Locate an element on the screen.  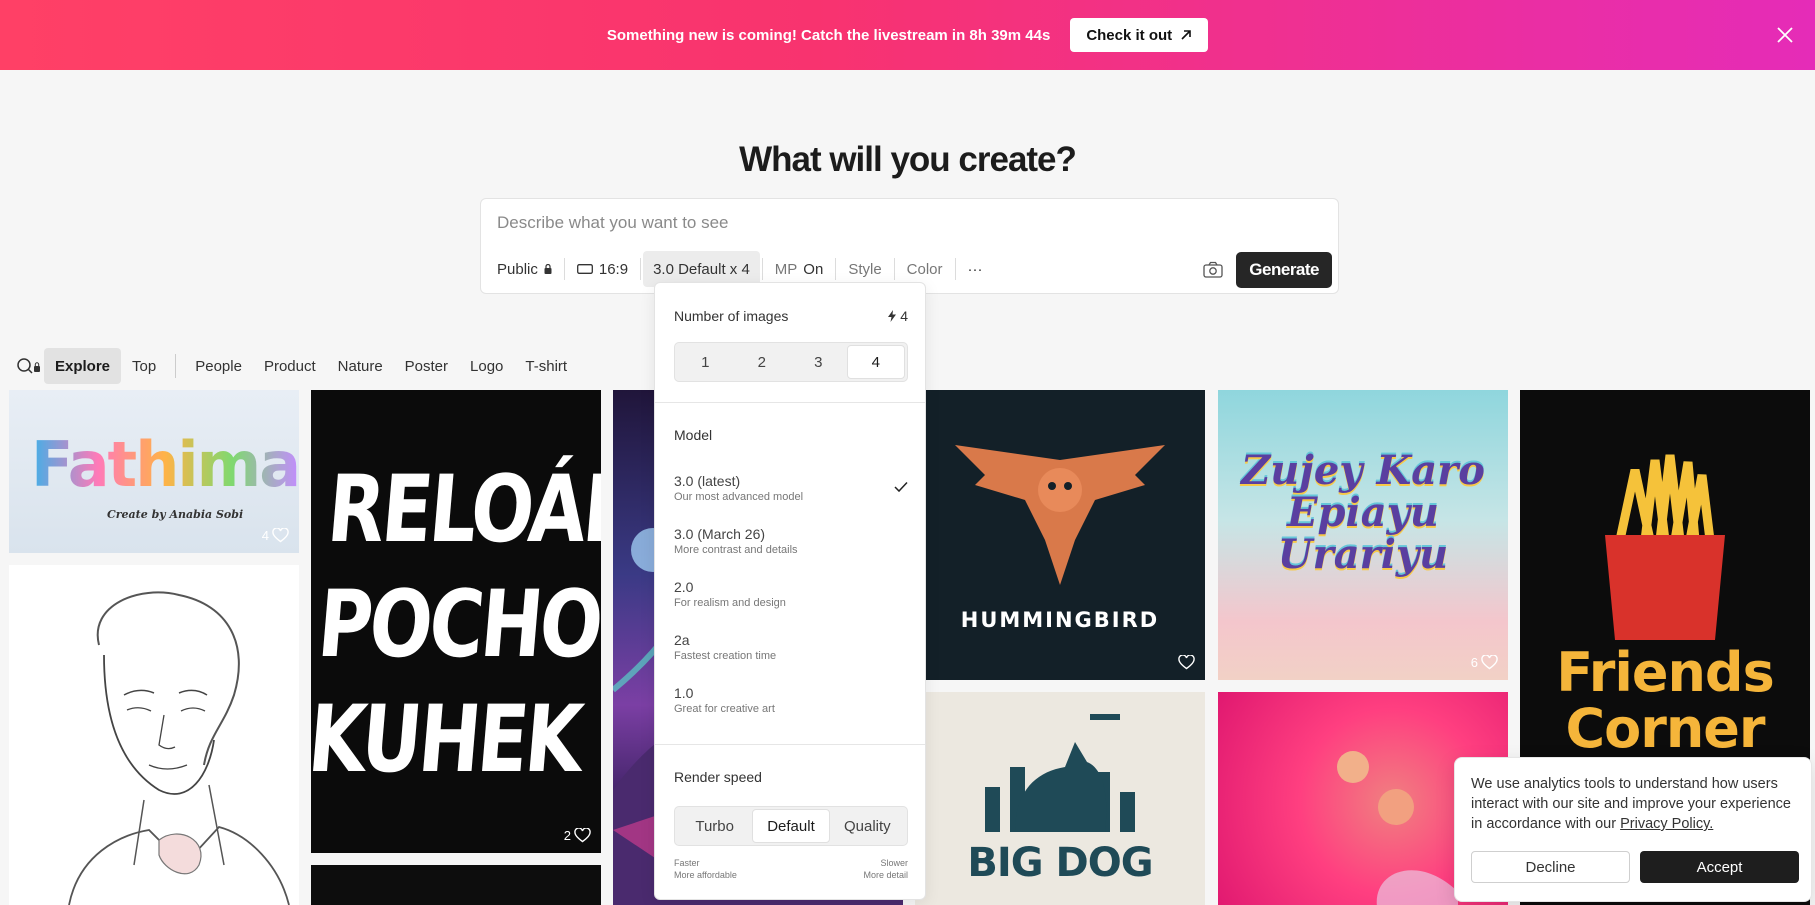
lightning-icon is located at coordinates (892, 316).